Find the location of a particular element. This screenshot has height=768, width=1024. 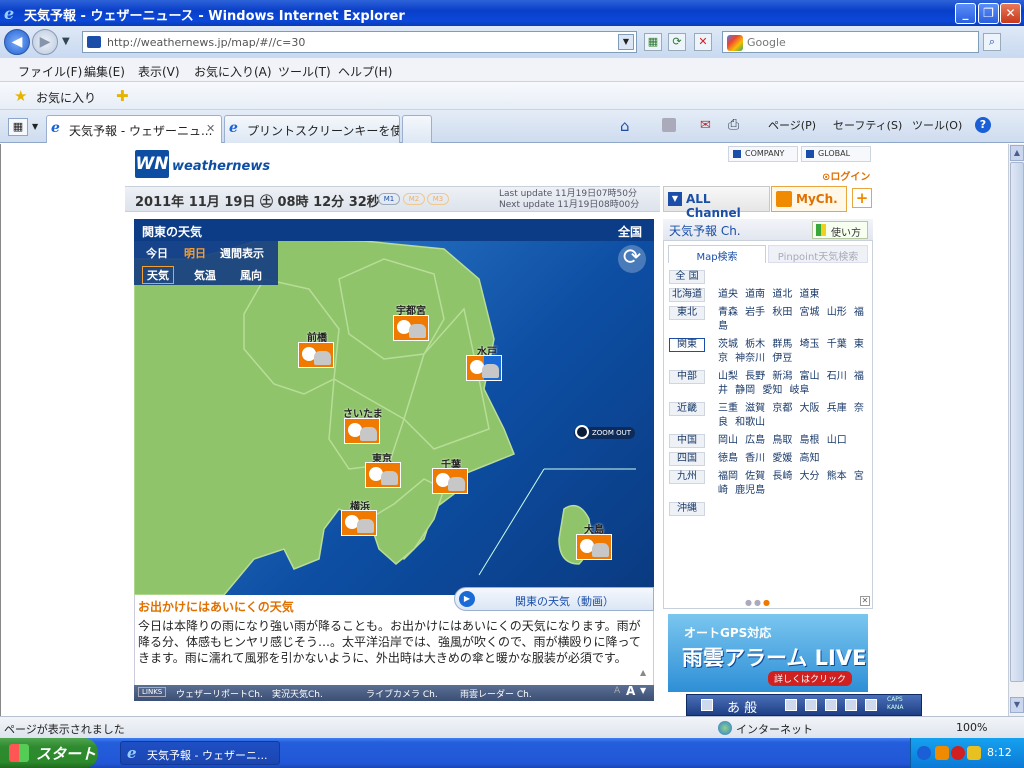

scroll-down-icon: ▼ is located at coordinates (1017, 705).